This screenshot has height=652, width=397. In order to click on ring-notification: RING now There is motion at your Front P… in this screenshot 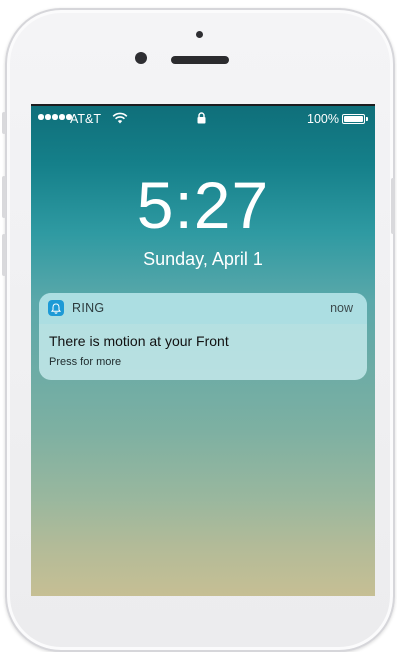, I will do `click(203, 336)`.